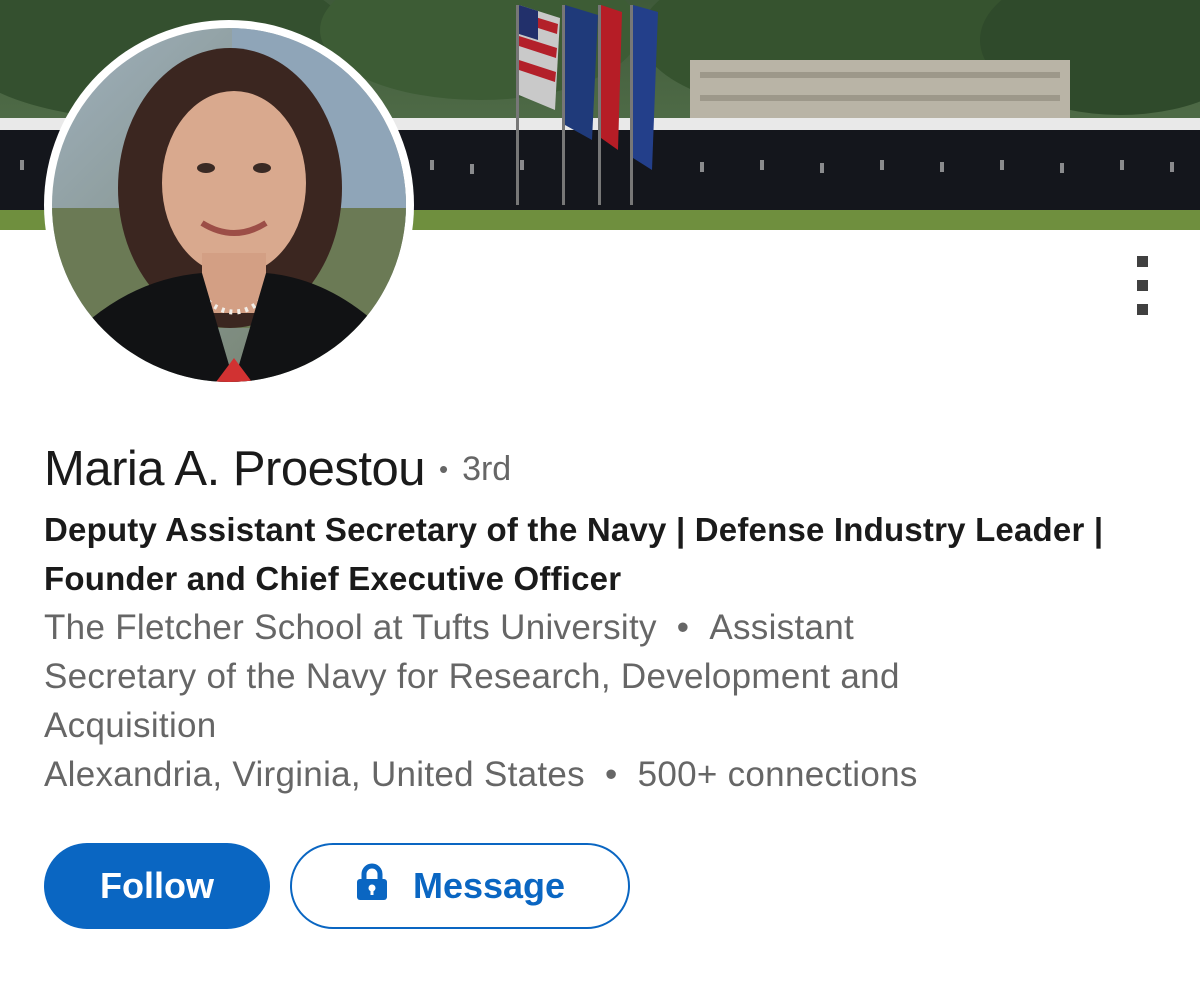  Describe the element at coordinates (314, 774) in the screenshot. I see `profile-location: Alexandria, Virginia, United States` at that location.